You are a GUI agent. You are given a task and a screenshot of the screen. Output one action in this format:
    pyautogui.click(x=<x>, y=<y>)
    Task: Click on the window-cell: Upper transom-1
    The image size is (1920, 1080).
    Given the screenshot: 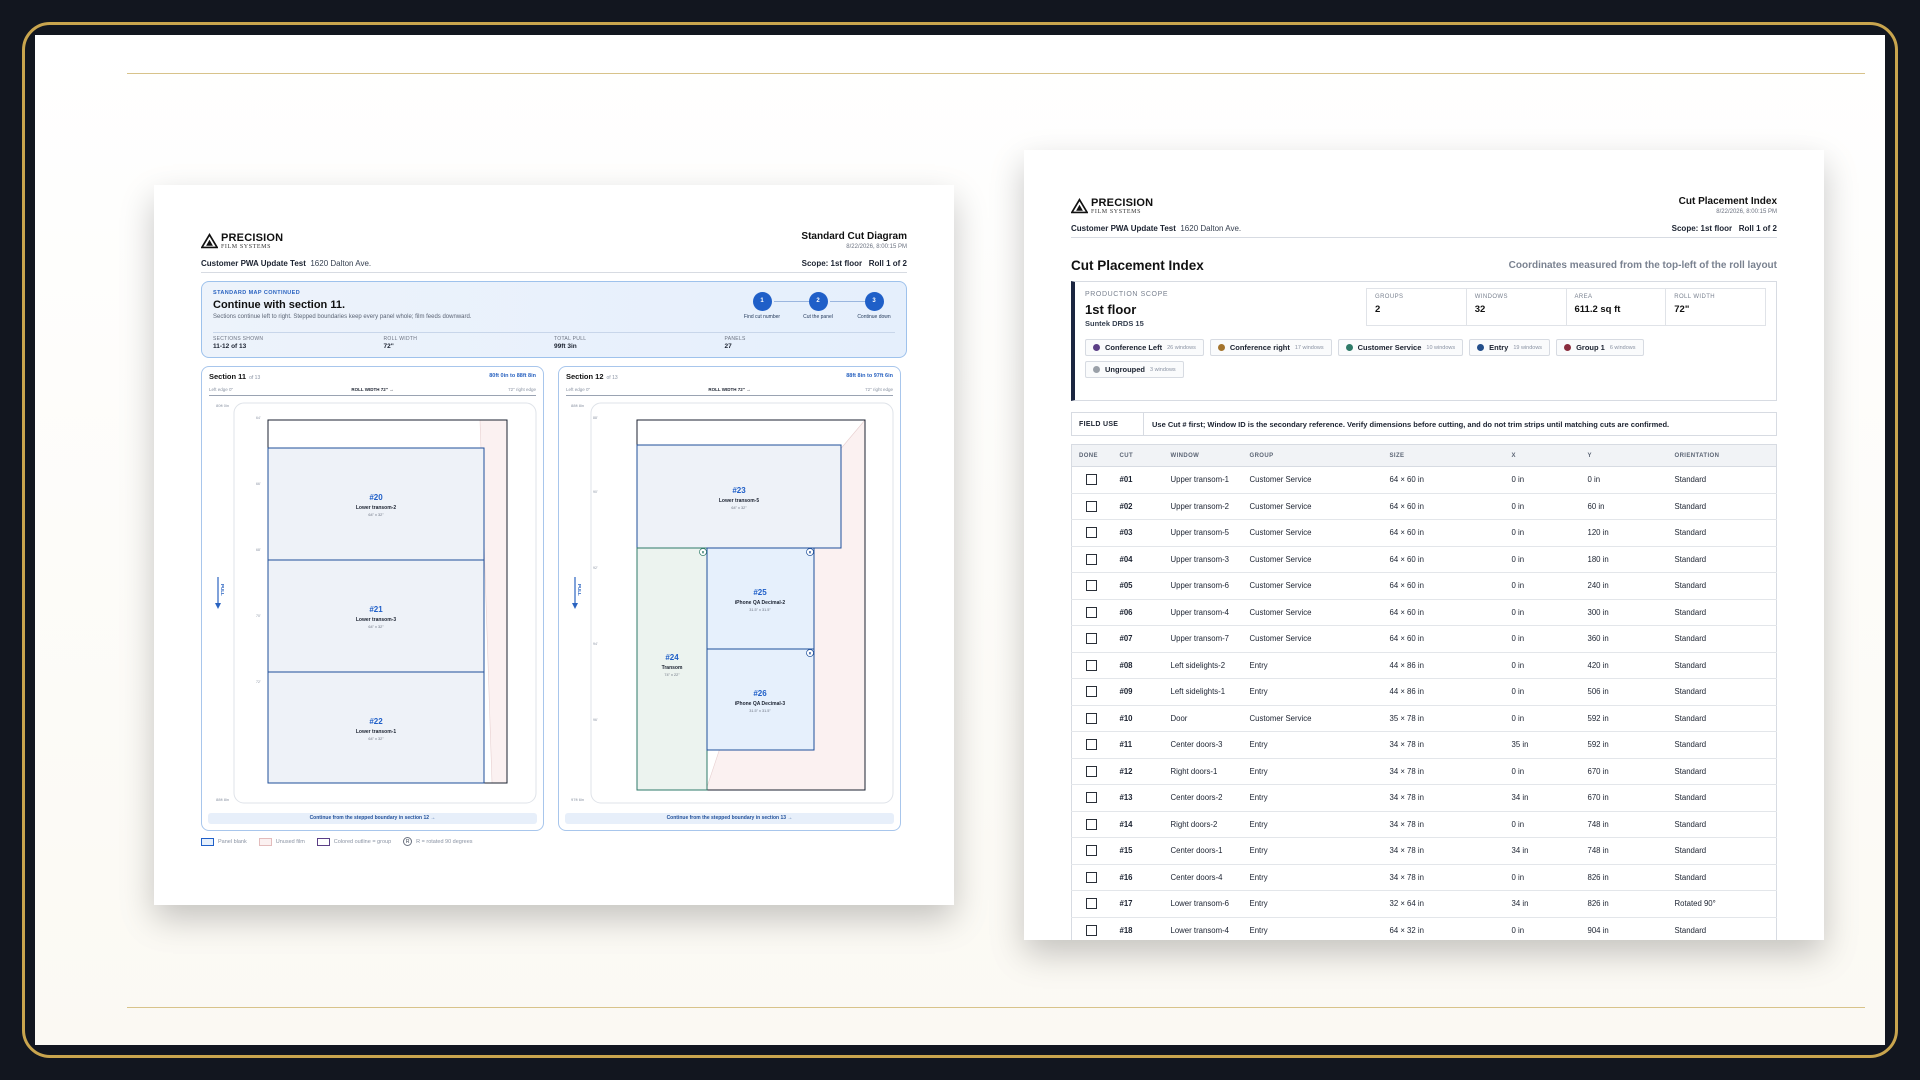 What is the action you would take?
    pyautogui.click(x=1203, y=480)
    